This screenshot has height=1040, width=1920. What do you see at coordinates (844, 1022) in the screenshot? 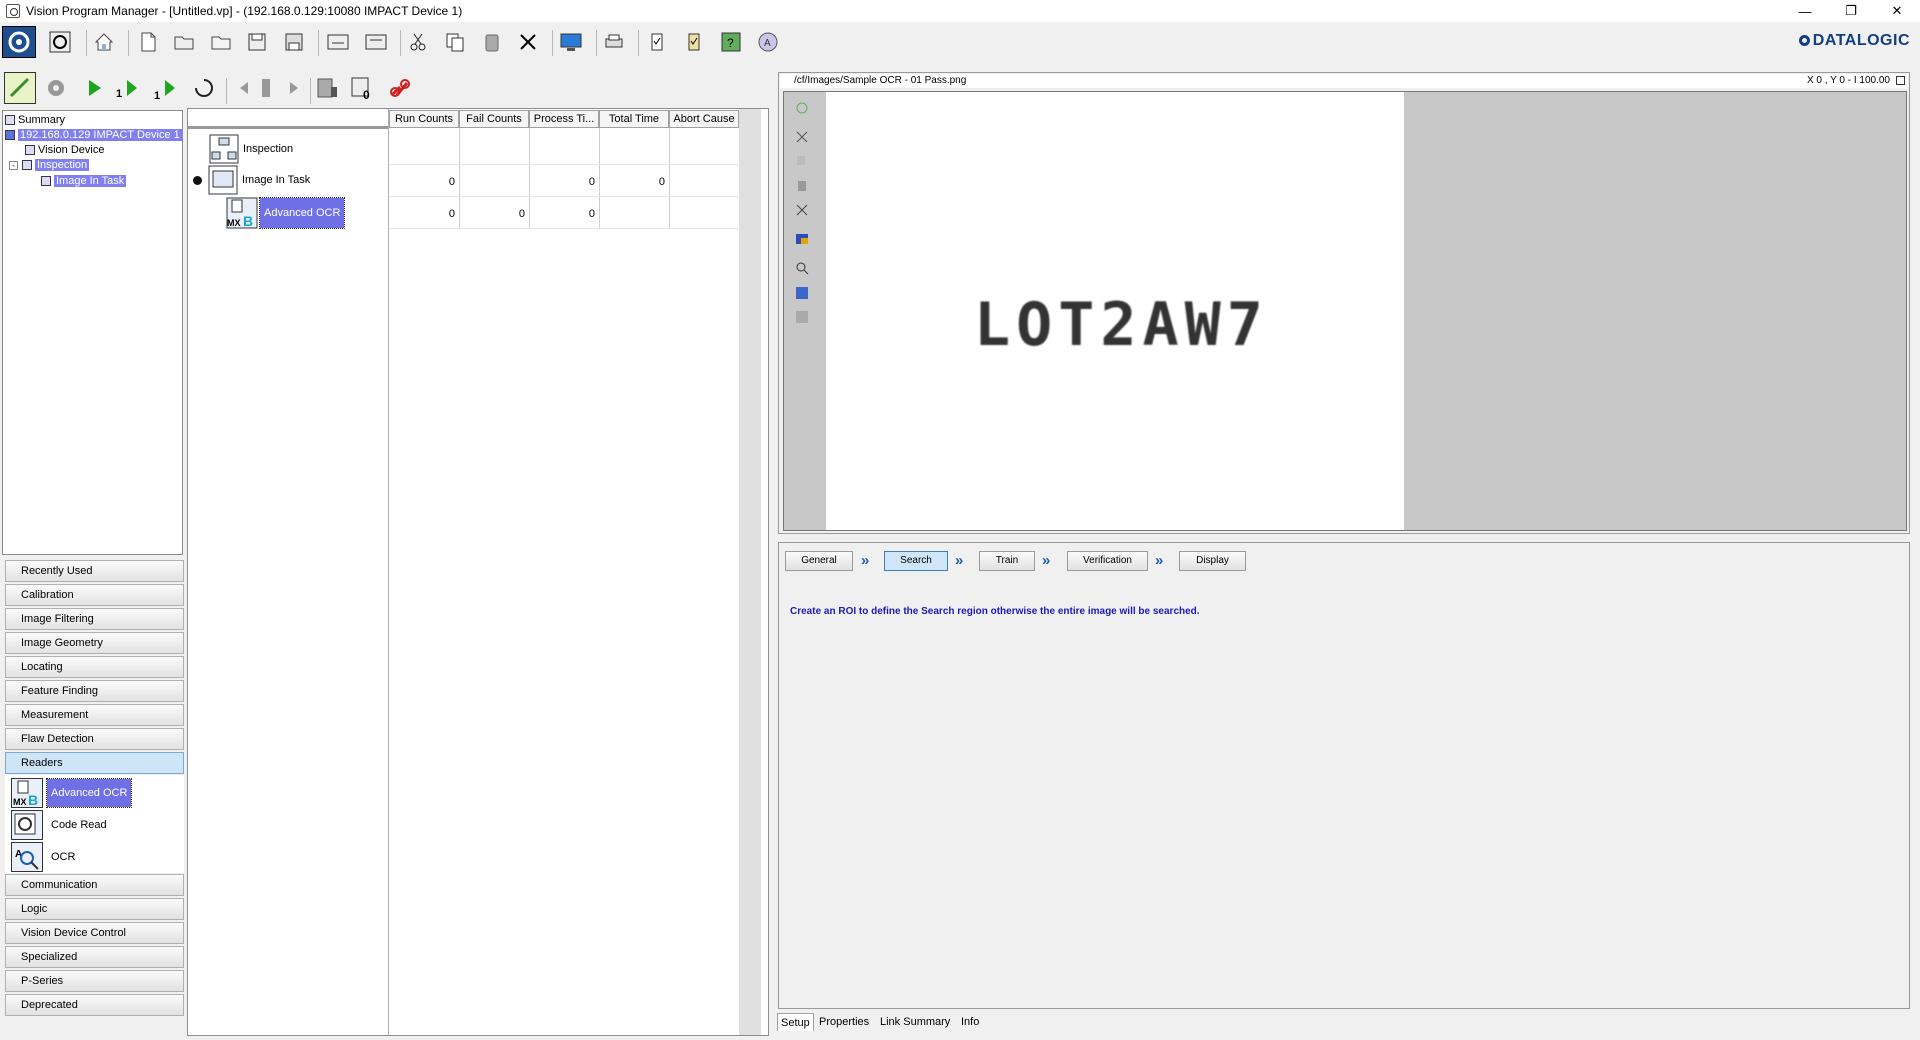
I see `tab-properties: Properties` at bounding box center [844, 1022].